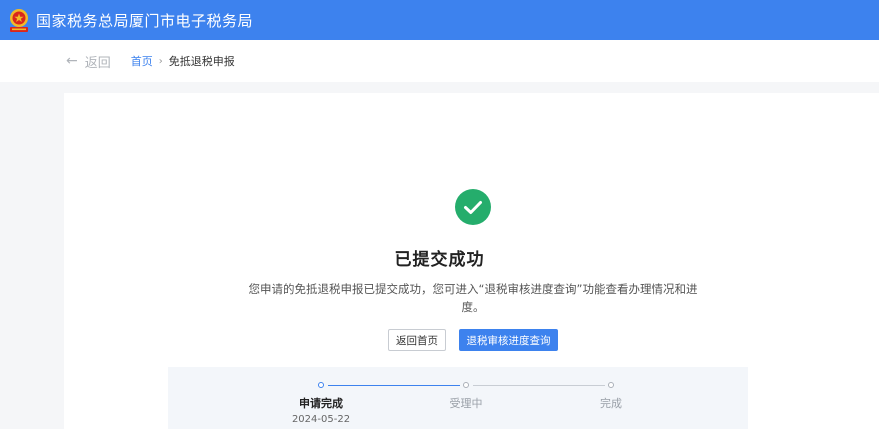  I want to click on breadcrumb: ← 返回 首页 › 免抵退税申报, so click(439, 61).